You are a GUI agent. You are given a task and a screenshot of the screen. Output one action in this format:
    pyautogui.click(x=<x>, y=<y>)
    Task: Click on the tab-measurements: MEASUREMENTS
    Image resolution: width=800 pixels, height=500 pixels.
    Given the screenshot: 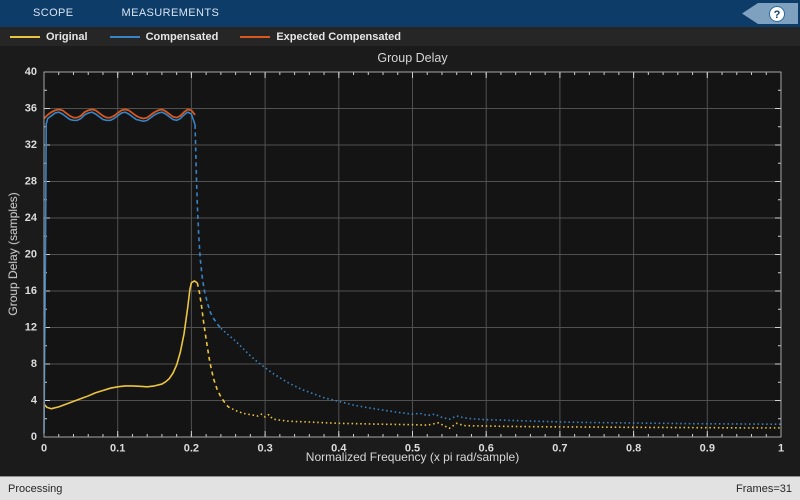 What is the action you would take?
    pyautogui.click(x=171, y=13)
    